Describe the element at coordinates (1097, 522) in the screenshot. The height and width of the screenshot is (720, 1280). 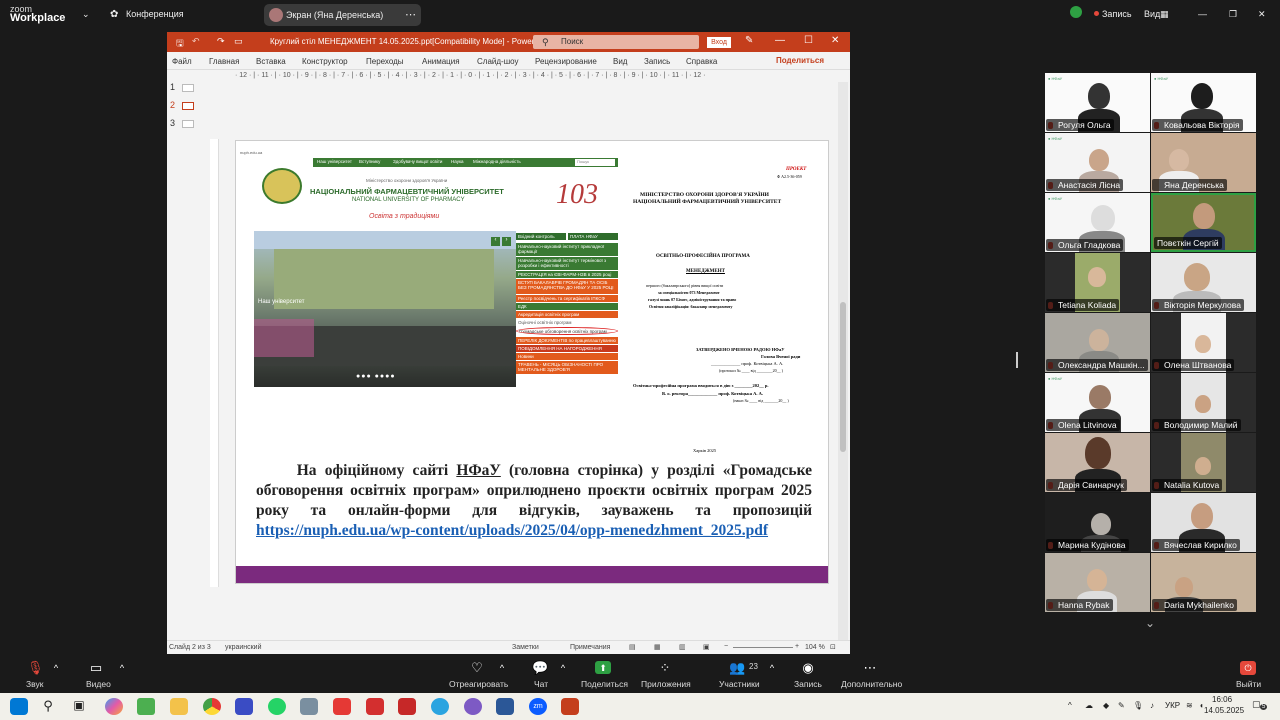
I see `participant-tile: Марина Кудінова` at that location.